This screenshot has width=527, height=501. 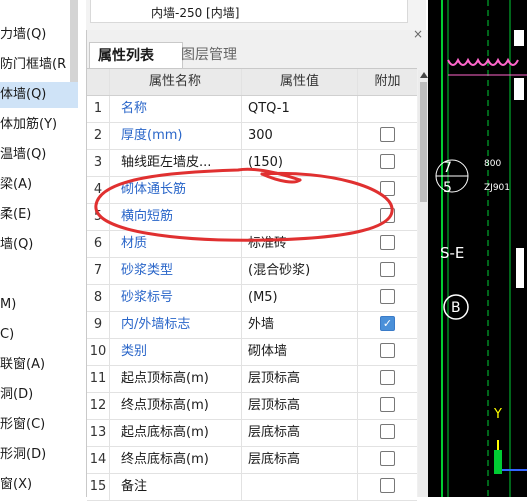 I want to click on scroll-thumb, so click(x=423, y=142).